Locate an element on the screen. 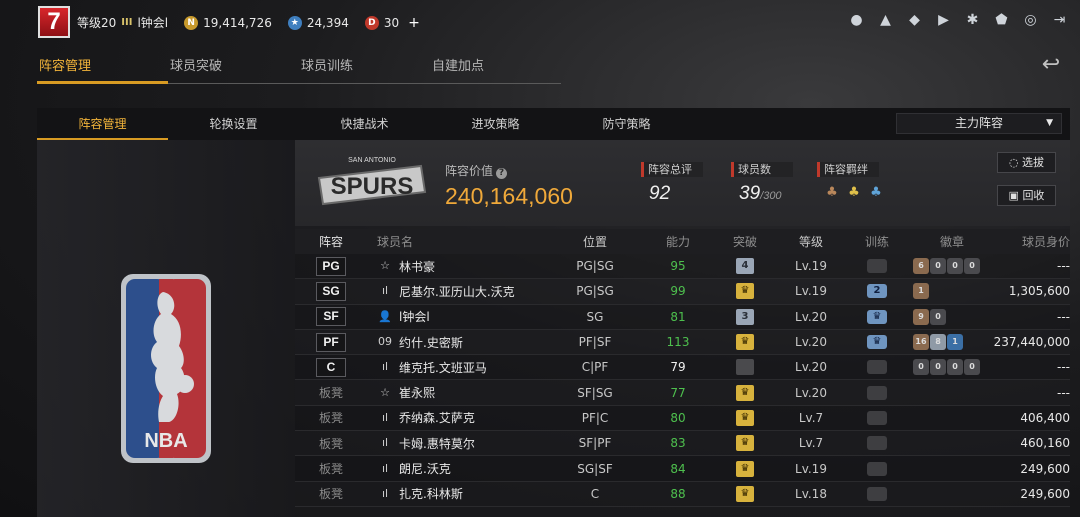 The width and height of the screenshot is (1080, 517). training-cell: 2 is located at coordinates (877, 291).